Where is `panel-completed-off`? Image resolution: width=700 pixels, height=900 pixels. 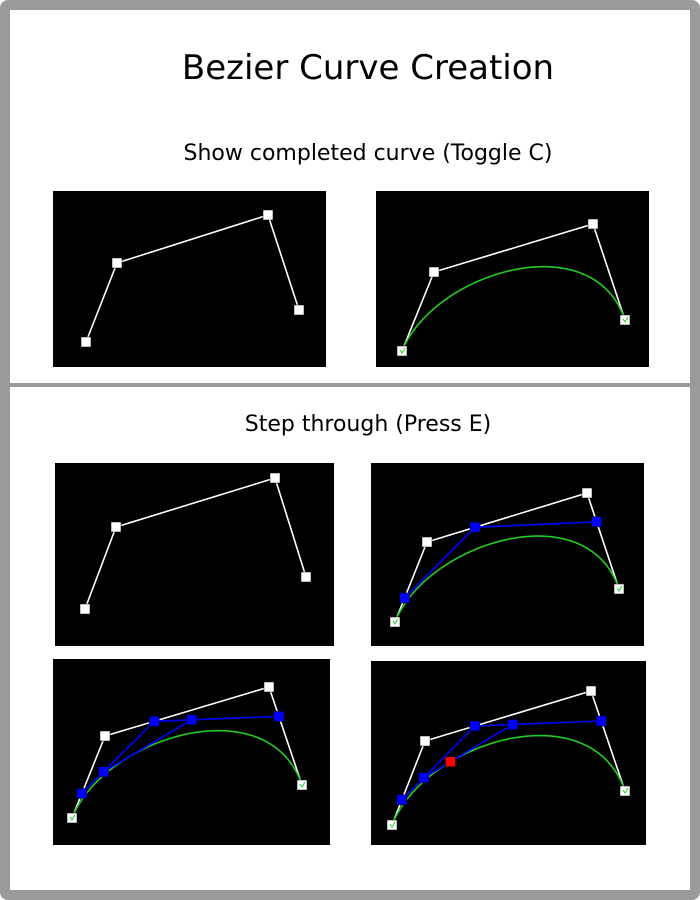
panel-completed-off is located at coordinates (189, 279).